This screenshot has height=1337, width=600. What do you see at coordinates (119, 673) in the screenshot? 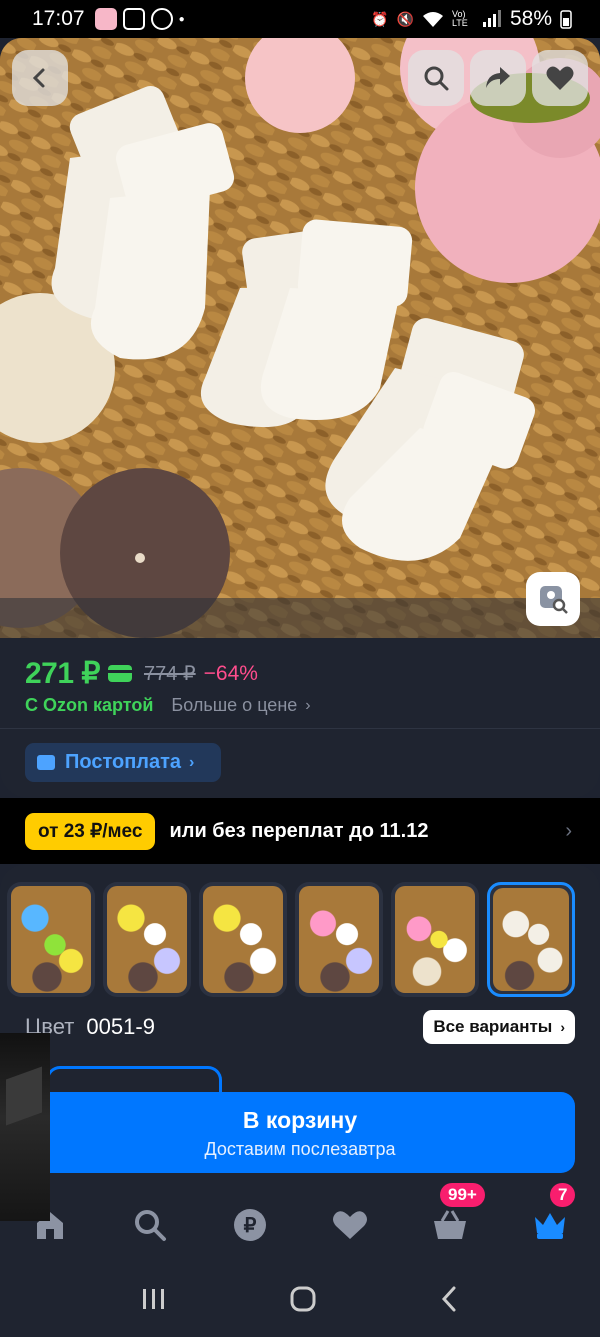
I see `ozon-card-icon` at bounding box center [119, 673].